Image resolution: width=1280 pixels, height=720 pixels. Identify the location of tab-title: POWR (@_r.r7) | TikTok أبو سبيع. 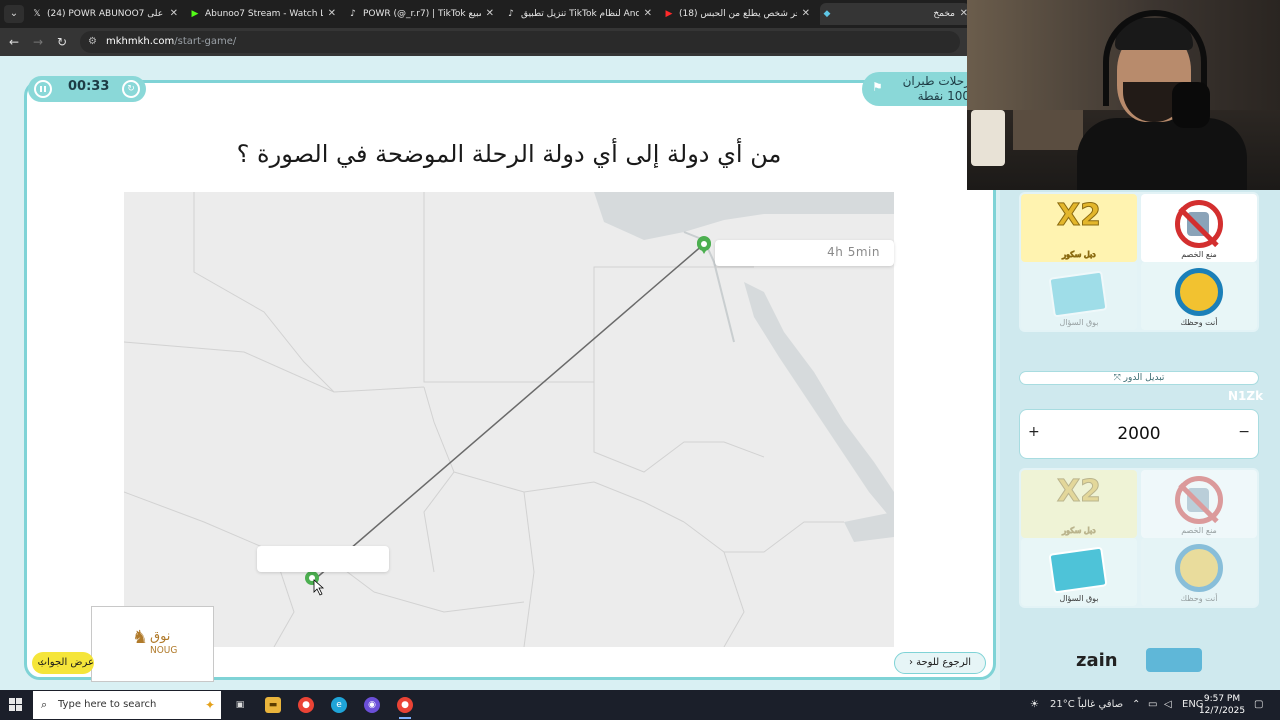
(422, 14).